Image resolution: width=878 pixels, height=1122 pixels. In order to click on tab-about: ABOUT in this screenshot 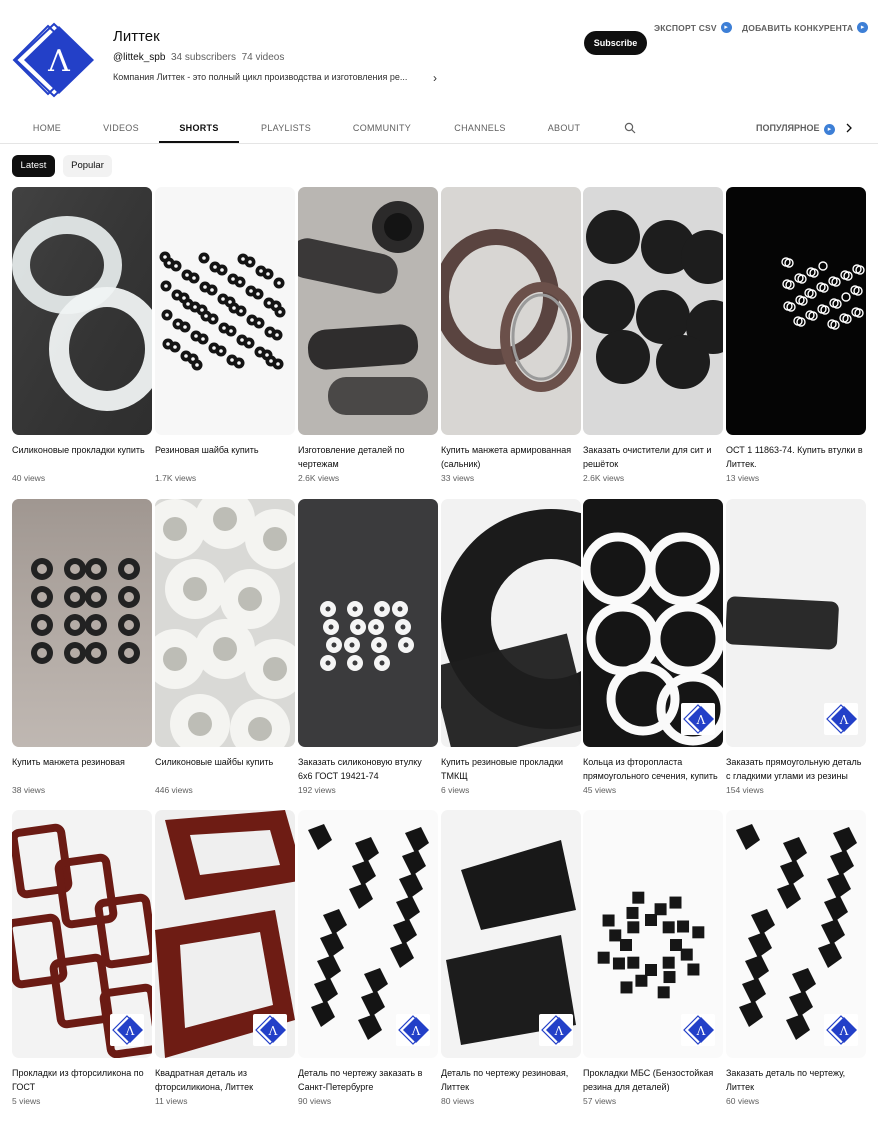, I will do `click(564, 128)`.